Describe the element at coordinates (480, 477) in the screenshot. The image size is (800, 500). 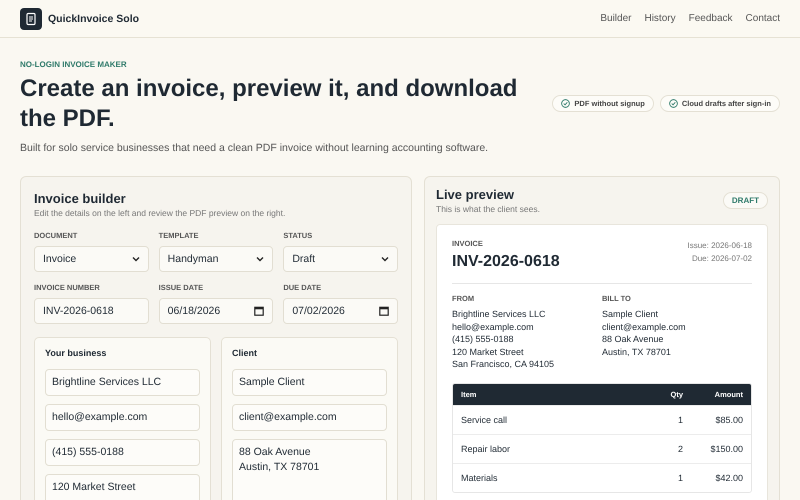
I see `table-cell-text: Materials` at that location.